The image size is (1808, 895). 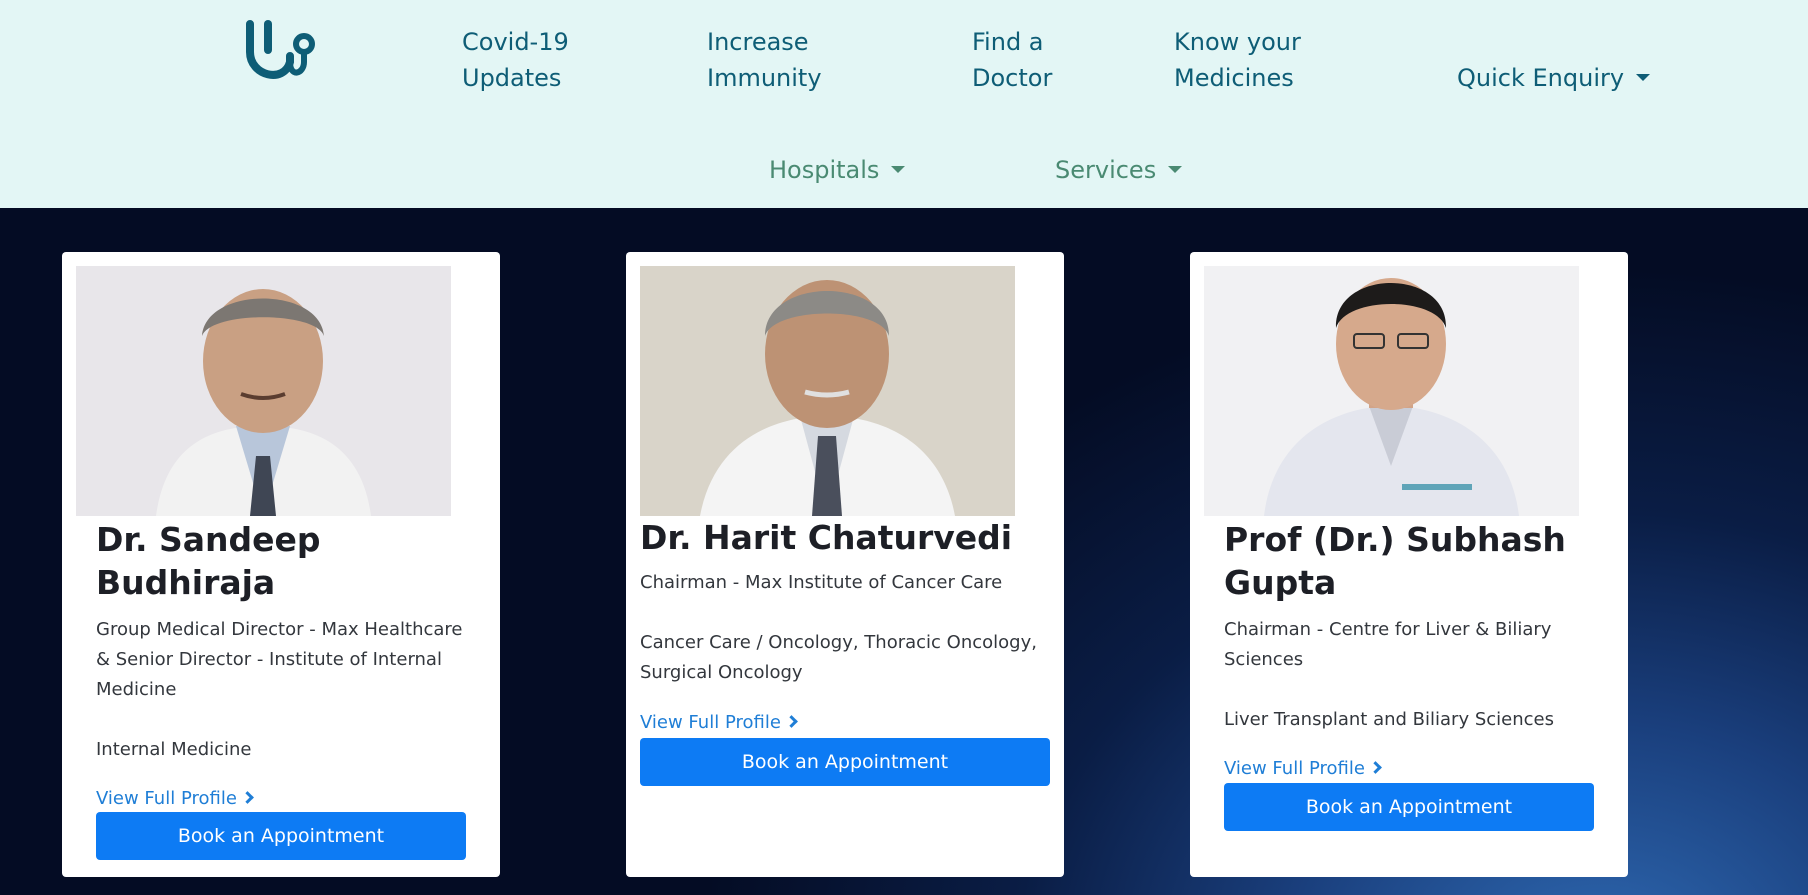 What do you see at coordinates (764, 60) in the screenshot?
I see `nav-increase-immunity: Increase Immunity` at bounding box center [764, 60].